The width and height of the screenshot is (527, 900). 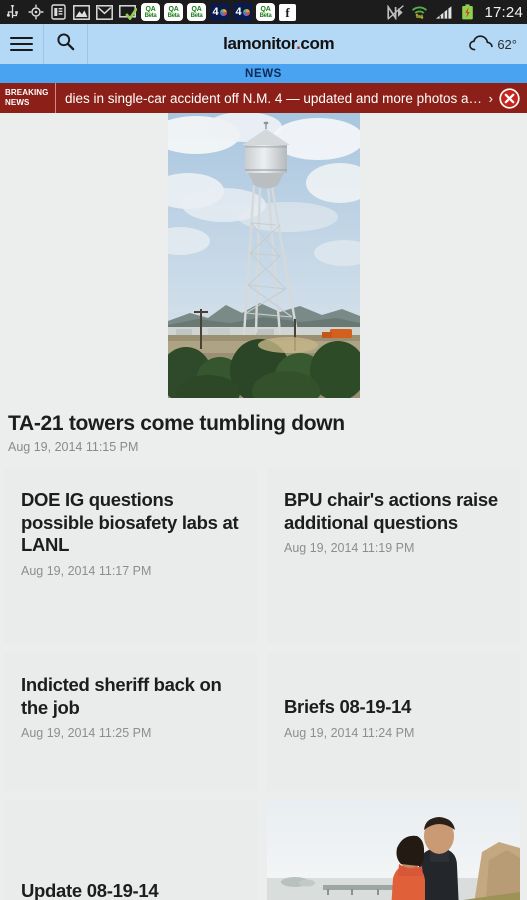 I want to click on weather-temperature: 62°, so click(x=507, y=44).